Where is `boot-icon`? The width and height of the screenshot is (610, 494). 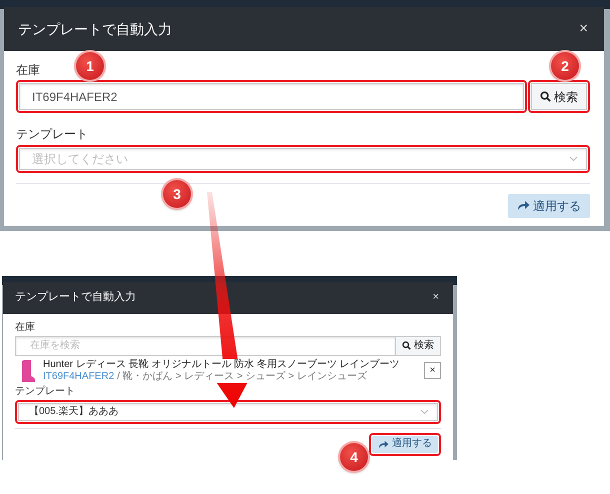
boot-icon is located at coordinates (28, 370).